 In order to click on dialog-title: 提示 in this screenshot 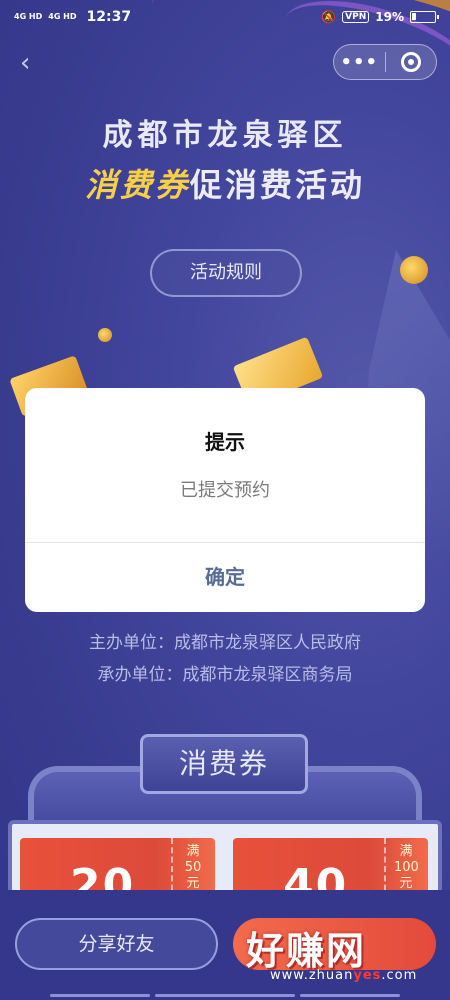, I will do `click(225, 442)`.